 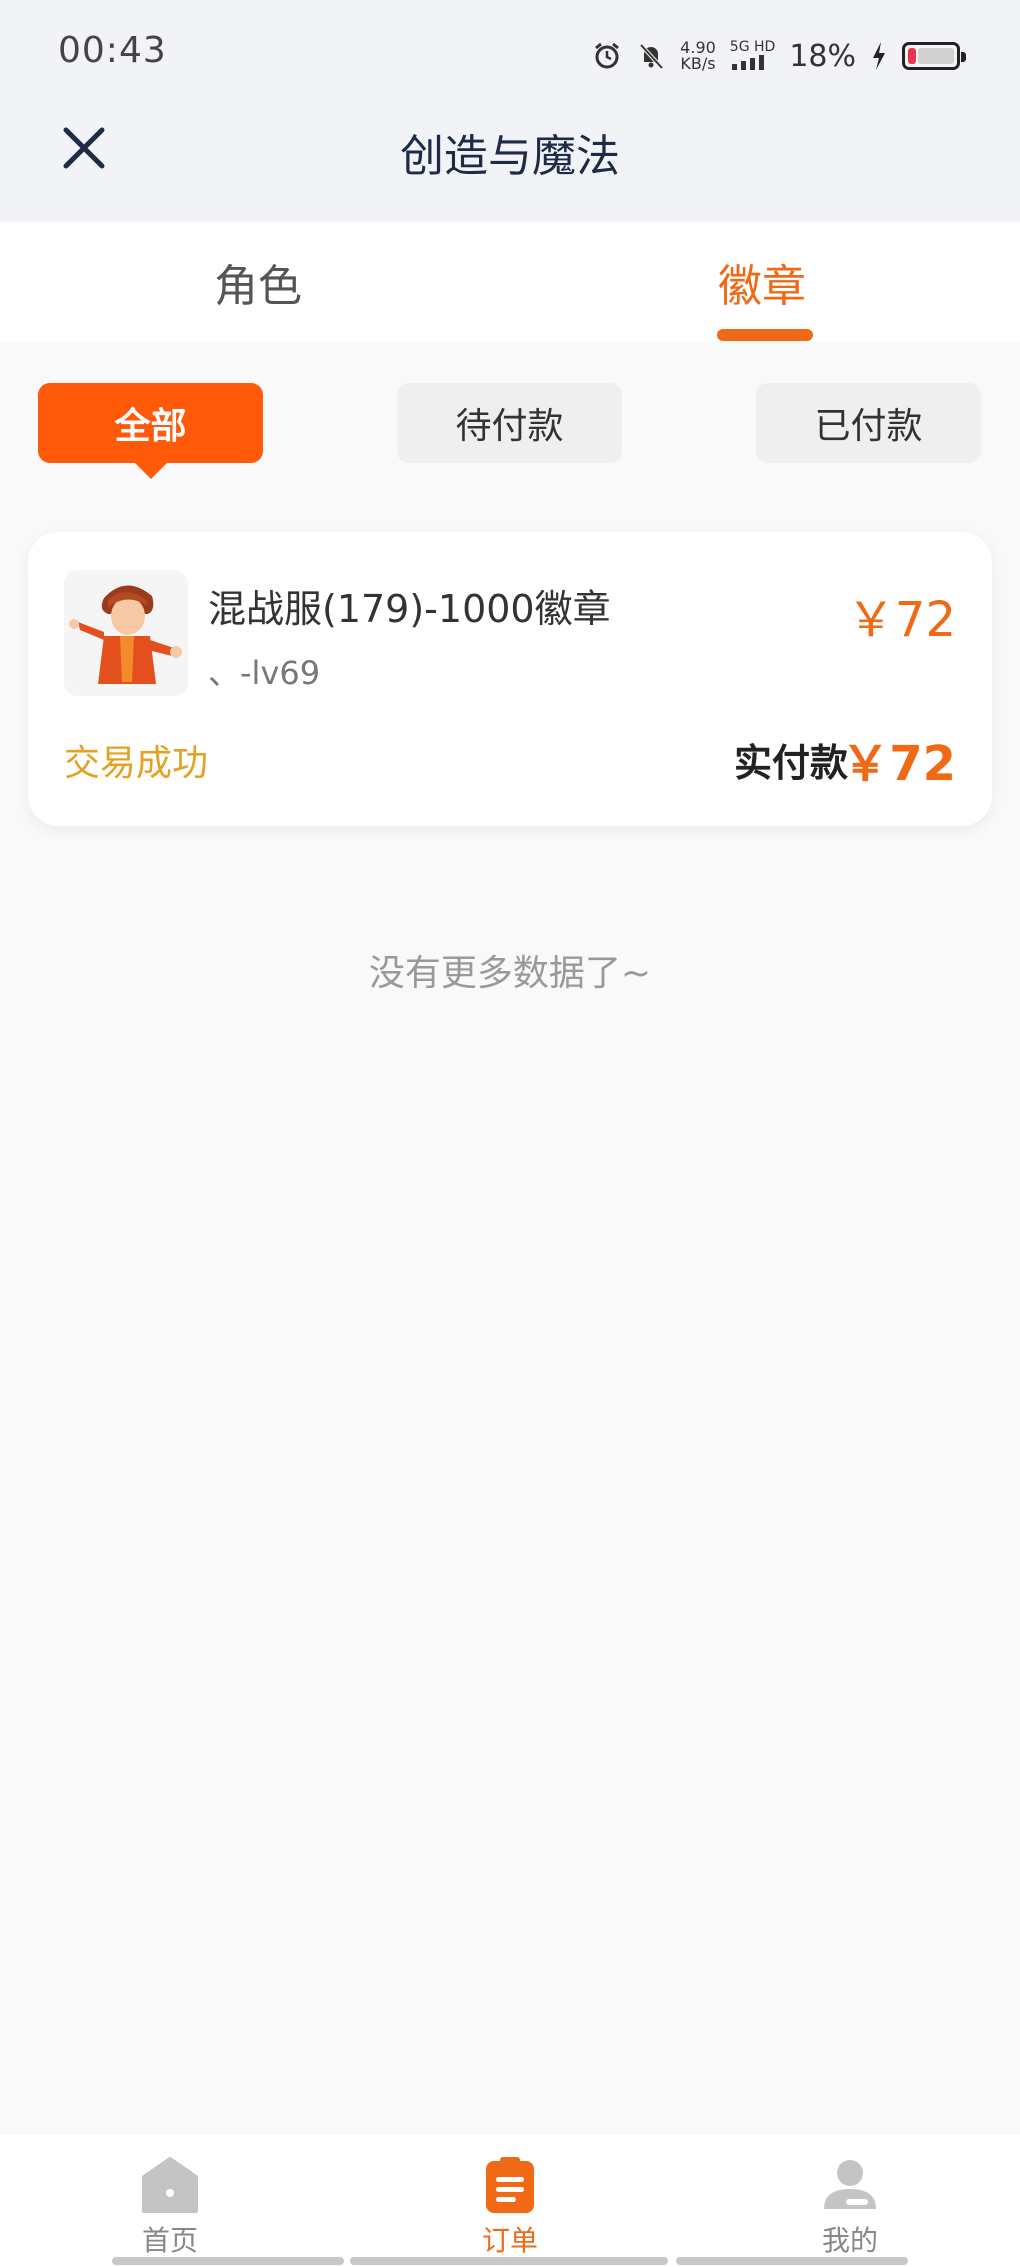 What do you see at coordinates (901, 620) in the screenshot?
I see `item-price: ￥72` at bounding box center [901, 620].